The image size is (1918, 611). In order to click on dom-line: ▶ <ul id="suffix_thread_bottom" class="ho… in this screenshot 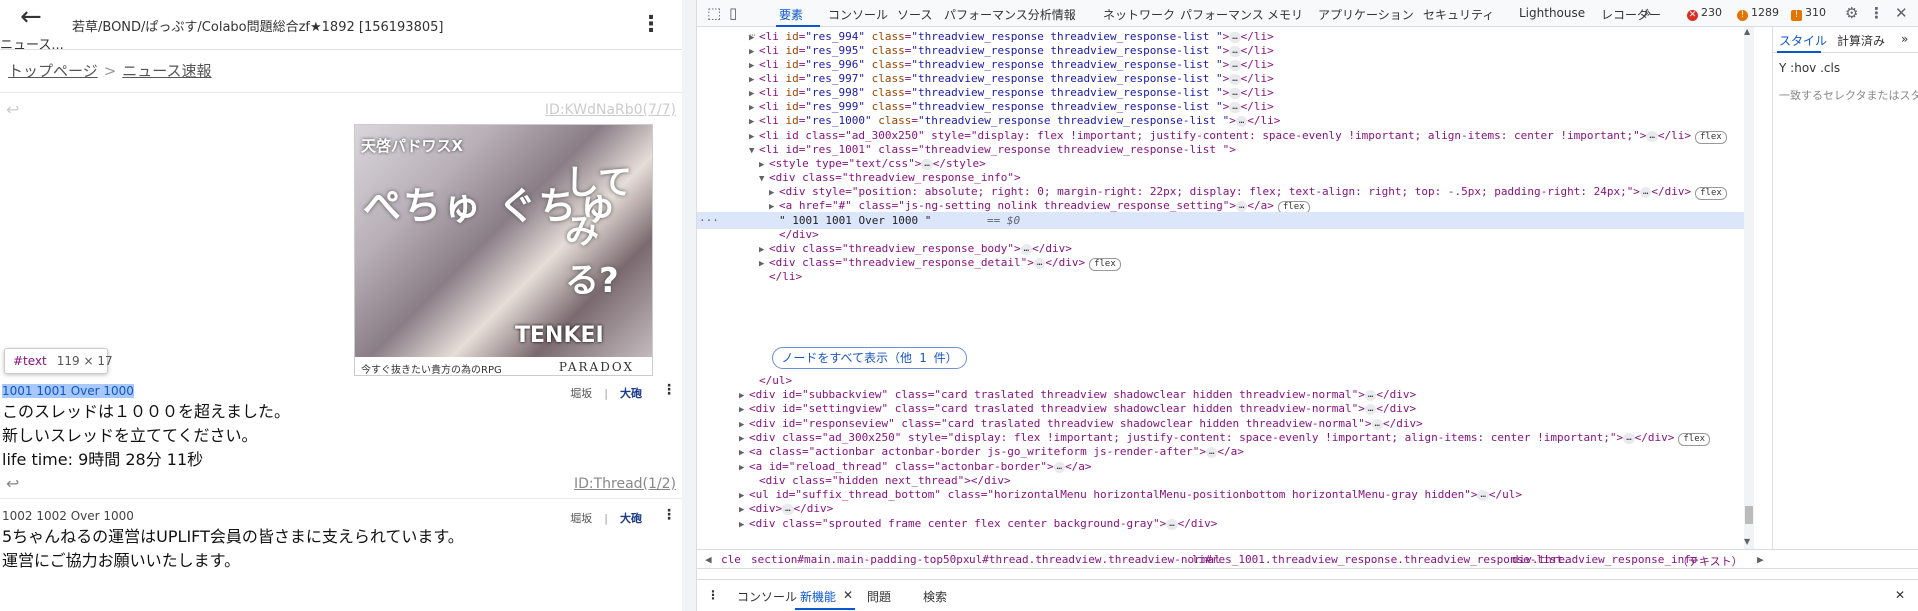, I will do `click(1130, 494)`.